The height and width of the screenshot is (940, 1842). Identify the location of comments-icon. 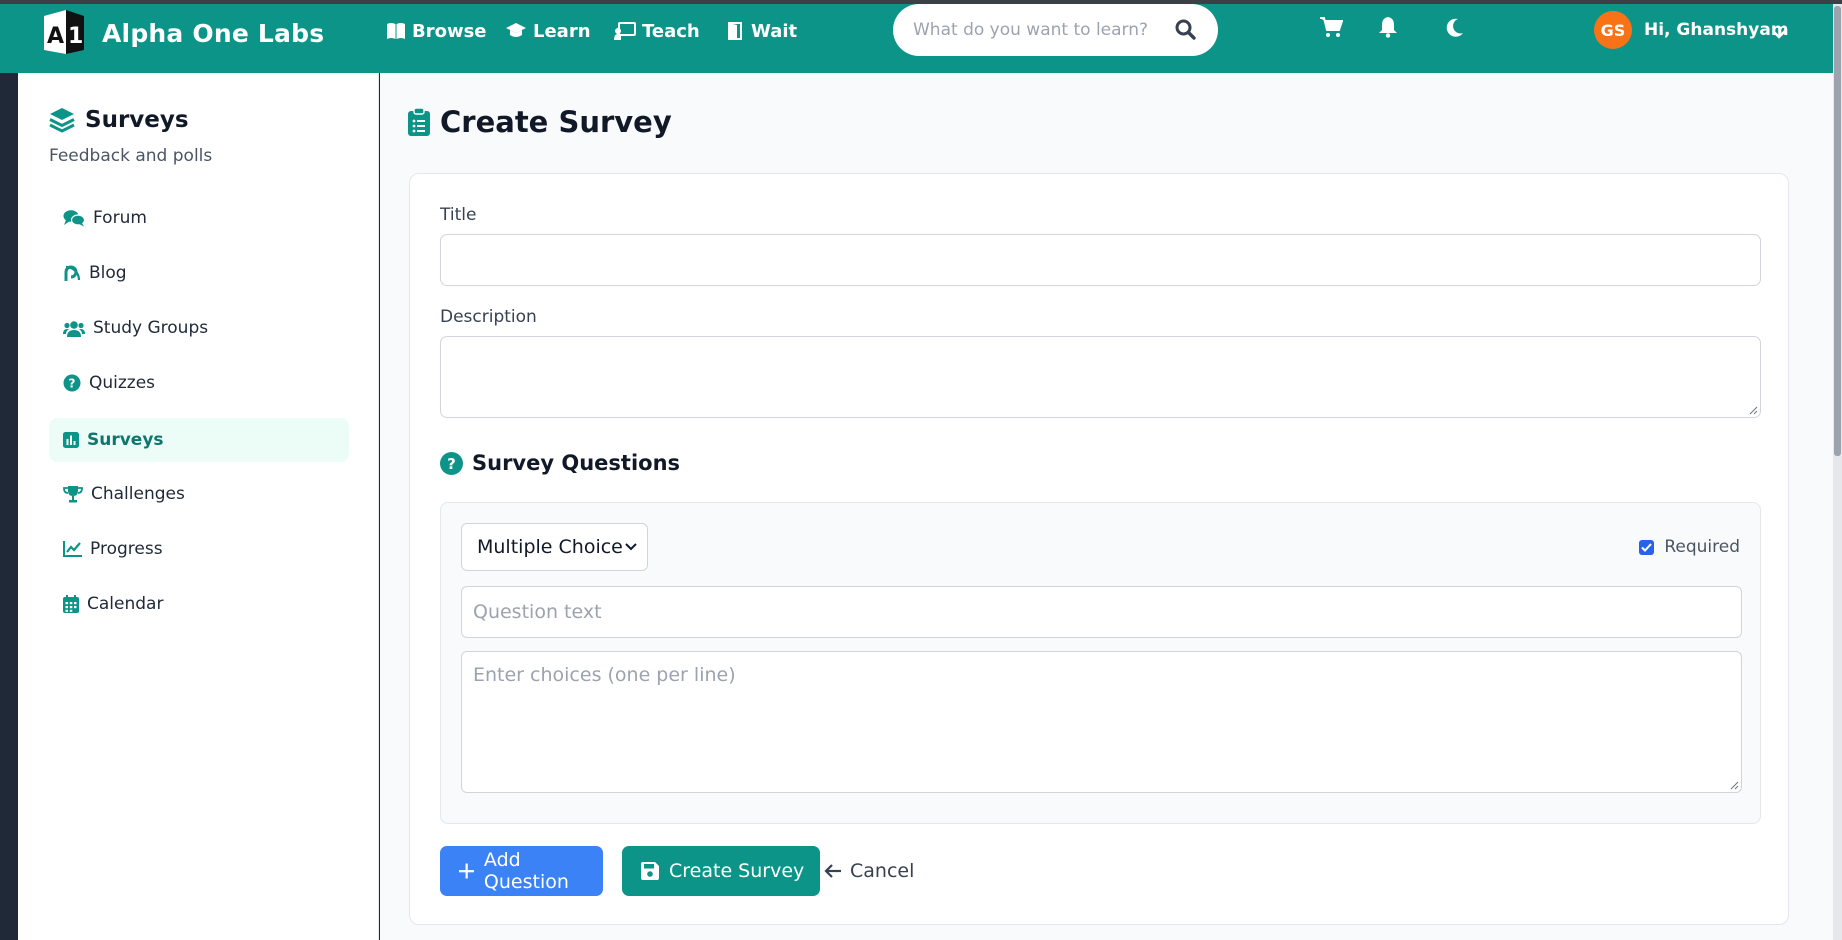
(74, 218).